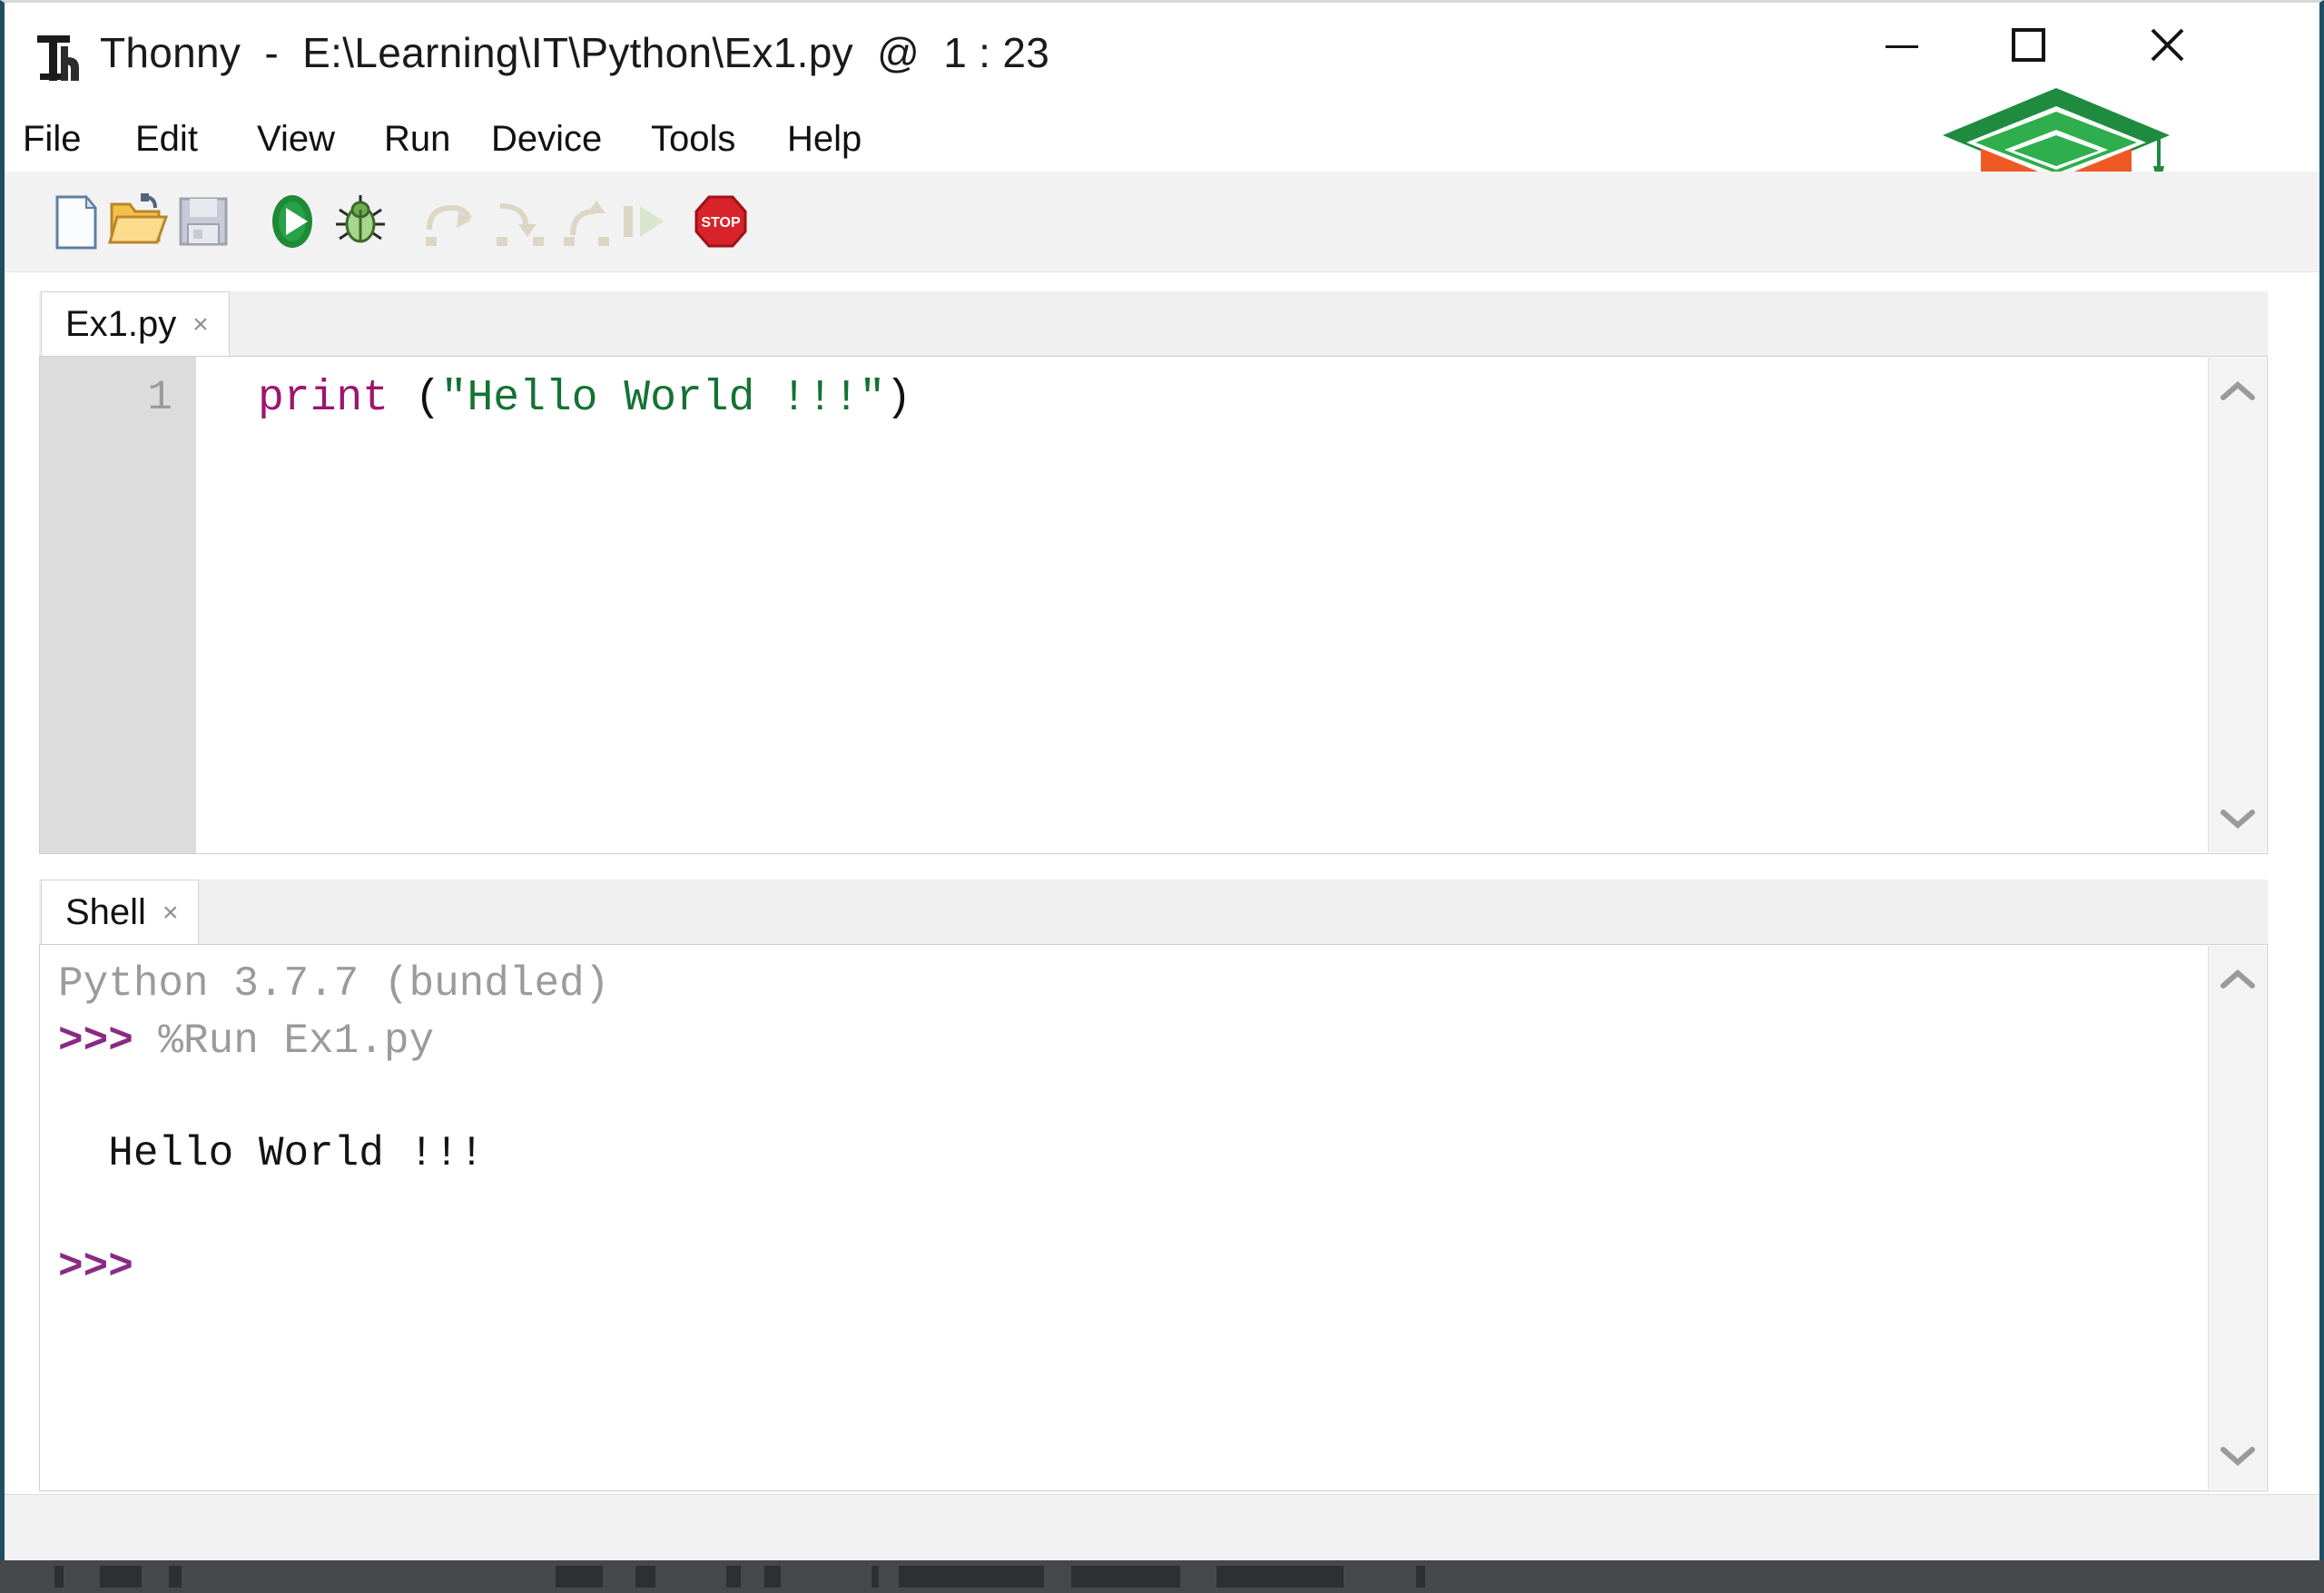 Image resolution: width=2324 pixels, height=1593 pixels. Describe the element at coordinates (200, 324) in the screenshot. I see `editor-tab-close-icon: ×` at that location.